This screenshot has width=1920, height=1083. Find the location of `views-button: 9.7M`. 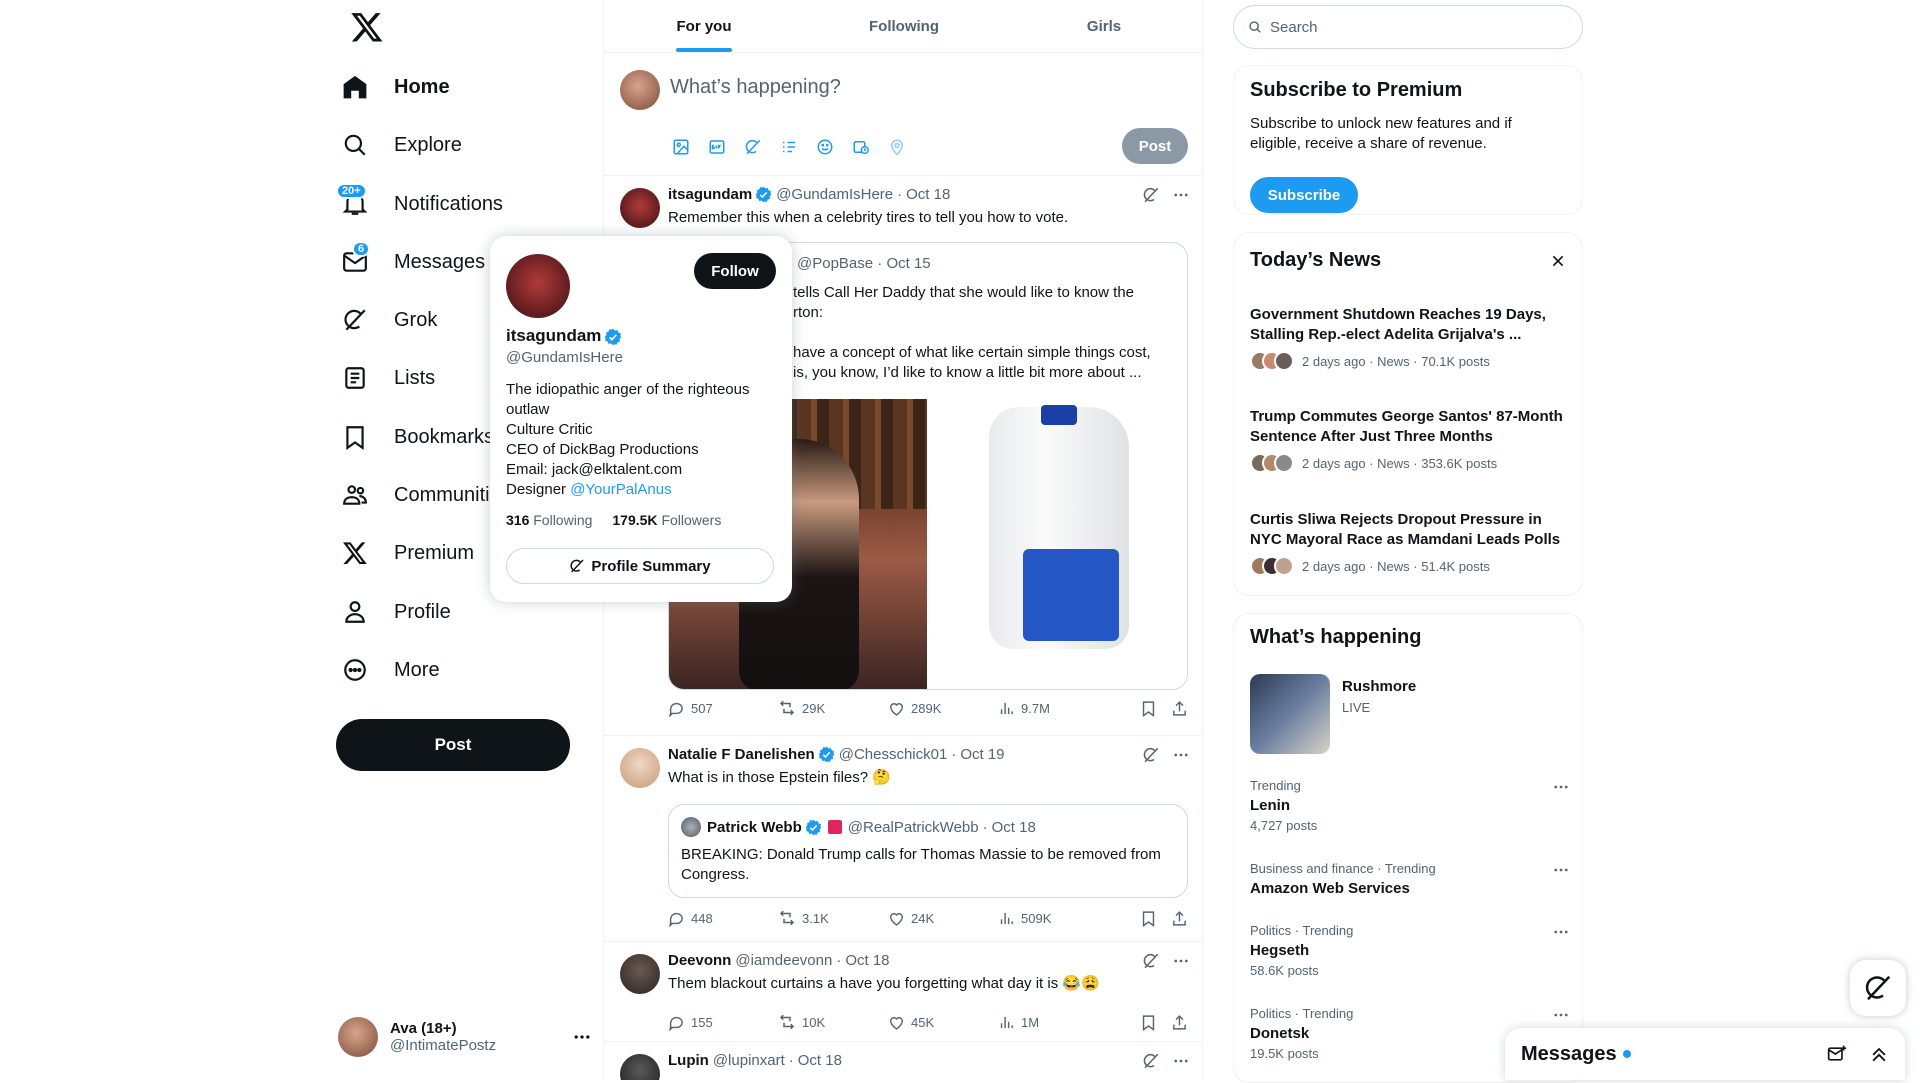

views-button: 9.7M is located at coordinates (1053, 708).